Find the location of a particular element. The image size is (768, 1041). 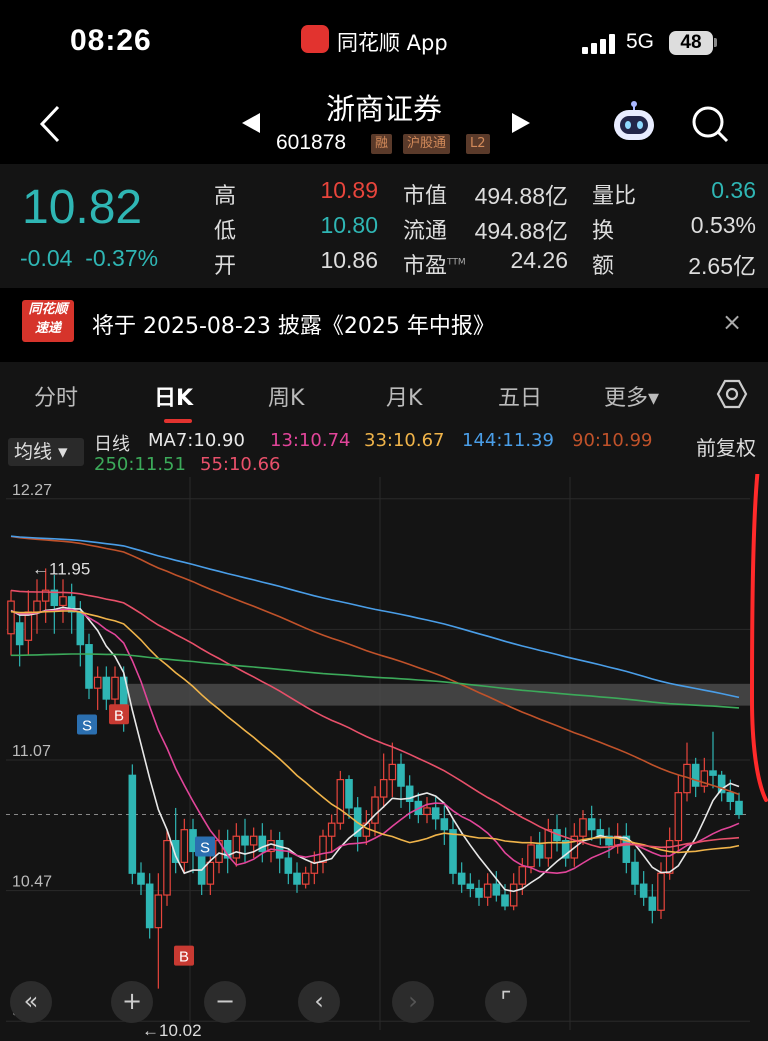

market-cap-value: 494.88亿 is located at coordinates (521, 196).